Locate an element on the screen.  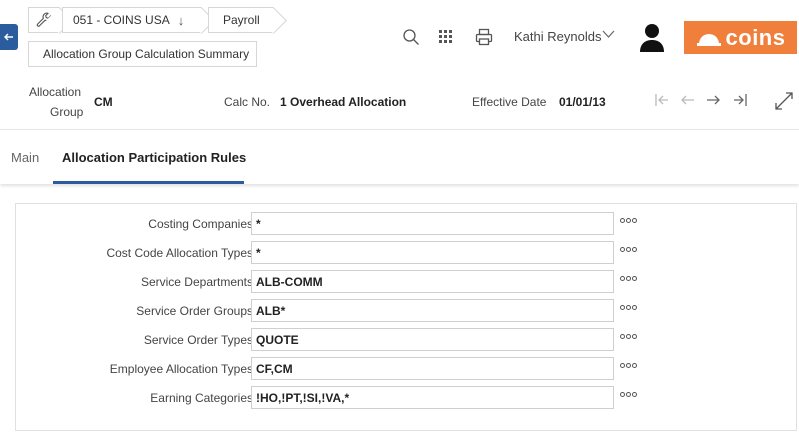
breadcrumb-home is located at coordinates (44, 20).